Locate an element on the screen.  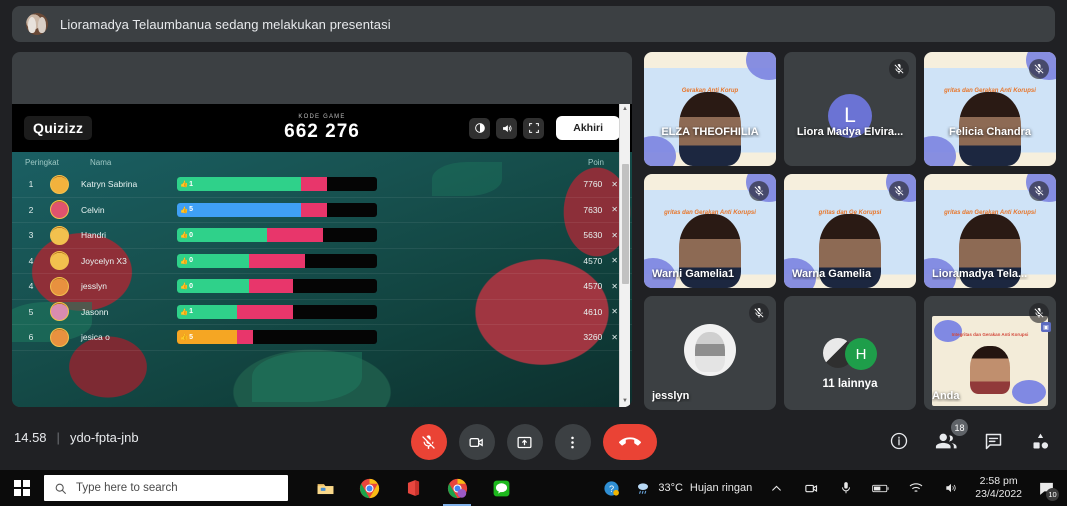
row-rank: 1 is located at coordinates (31, 184).